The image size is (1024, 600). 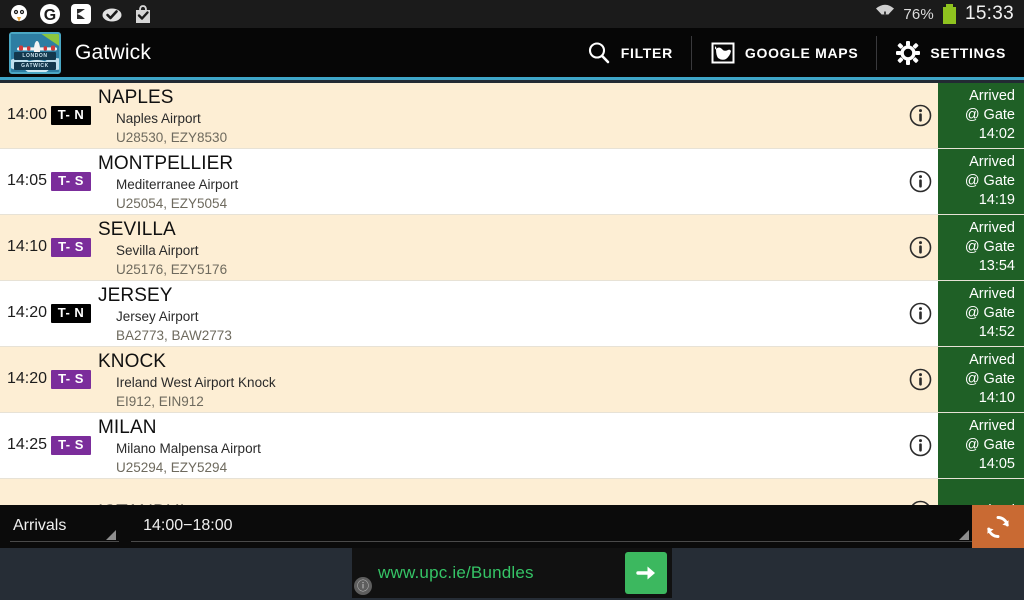 I want to click on status-bar-system-icons: 76% 15:33, so click(x=949, y=14).